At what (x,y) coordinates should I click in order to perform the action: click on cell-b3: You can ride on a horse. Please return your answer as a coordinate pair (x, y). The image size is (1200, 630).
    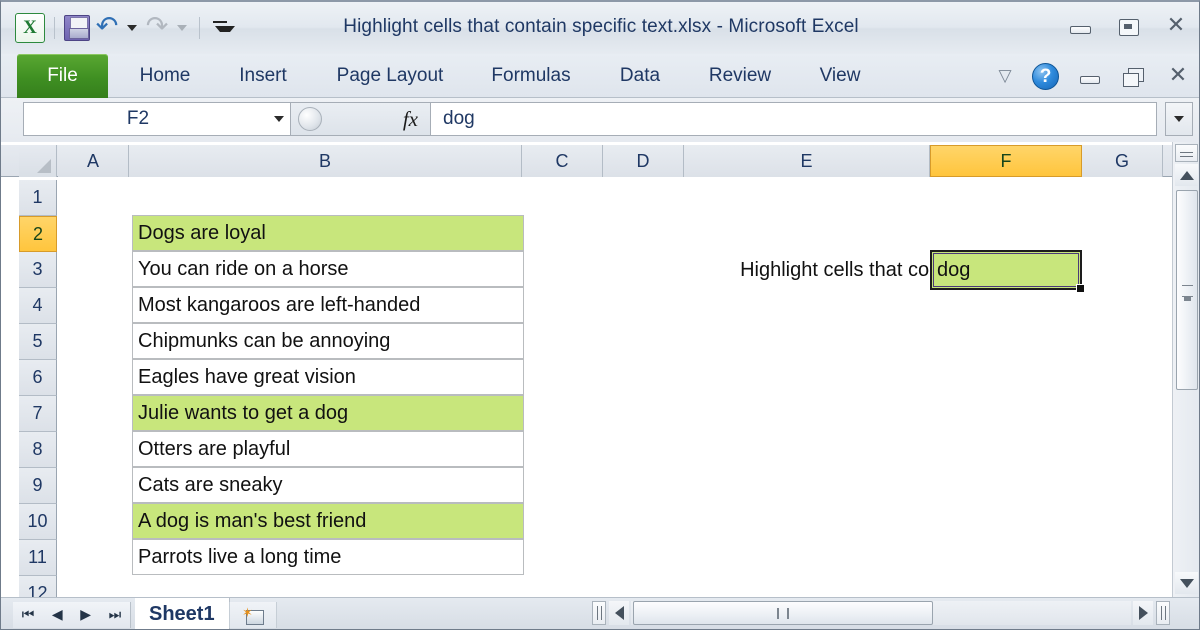
    Looking at the image, I should click on (328, 269).